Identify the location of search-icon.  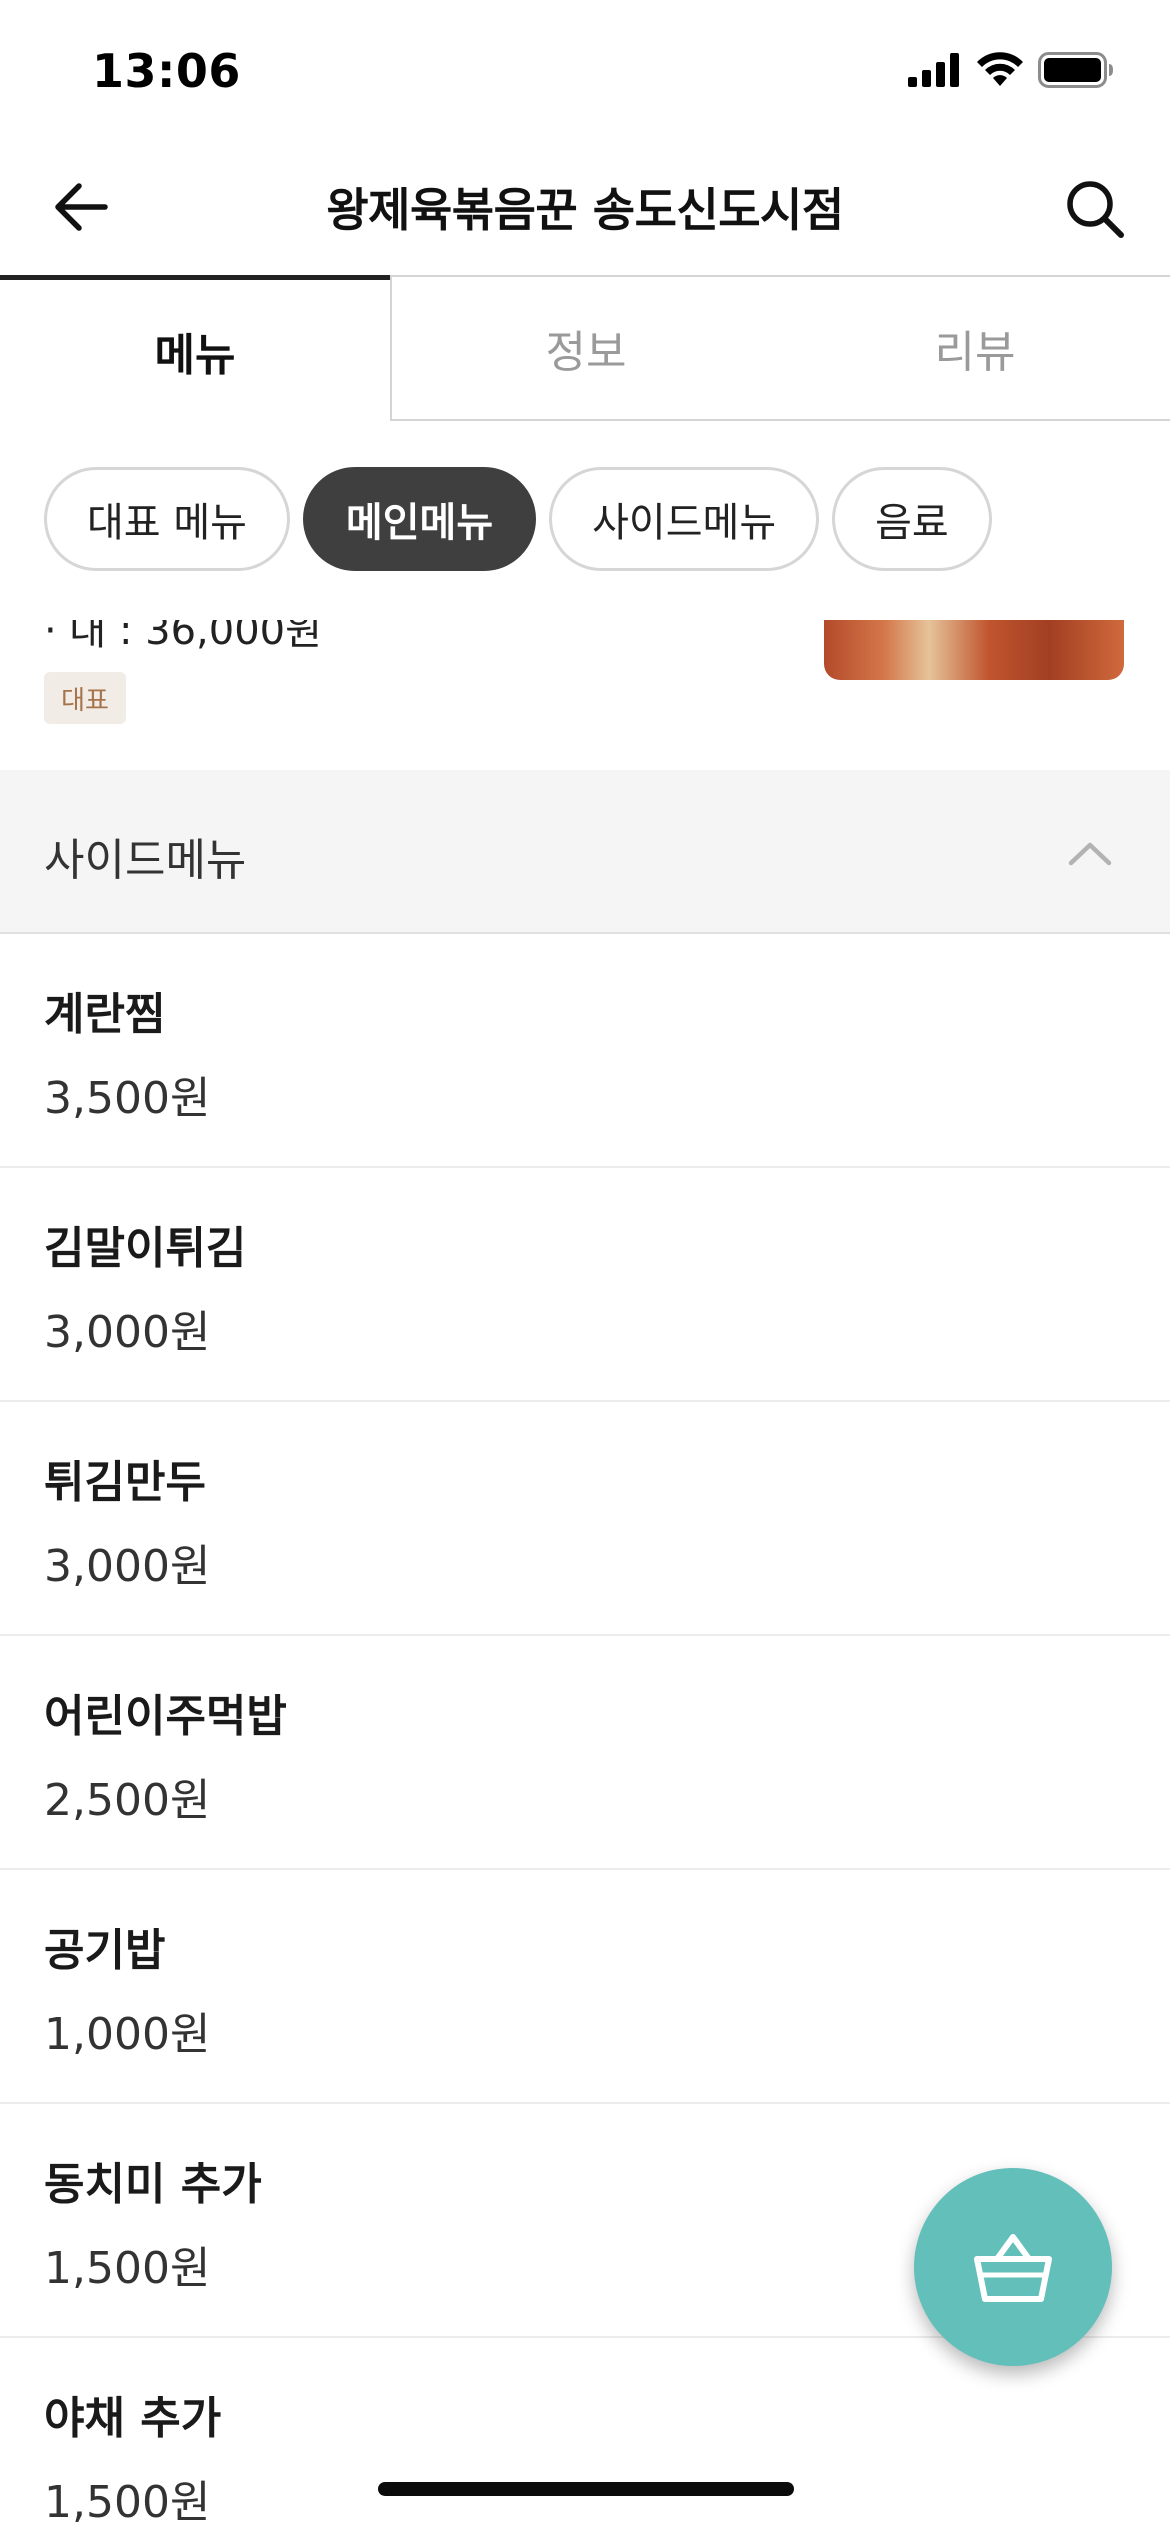
(1095, 209).